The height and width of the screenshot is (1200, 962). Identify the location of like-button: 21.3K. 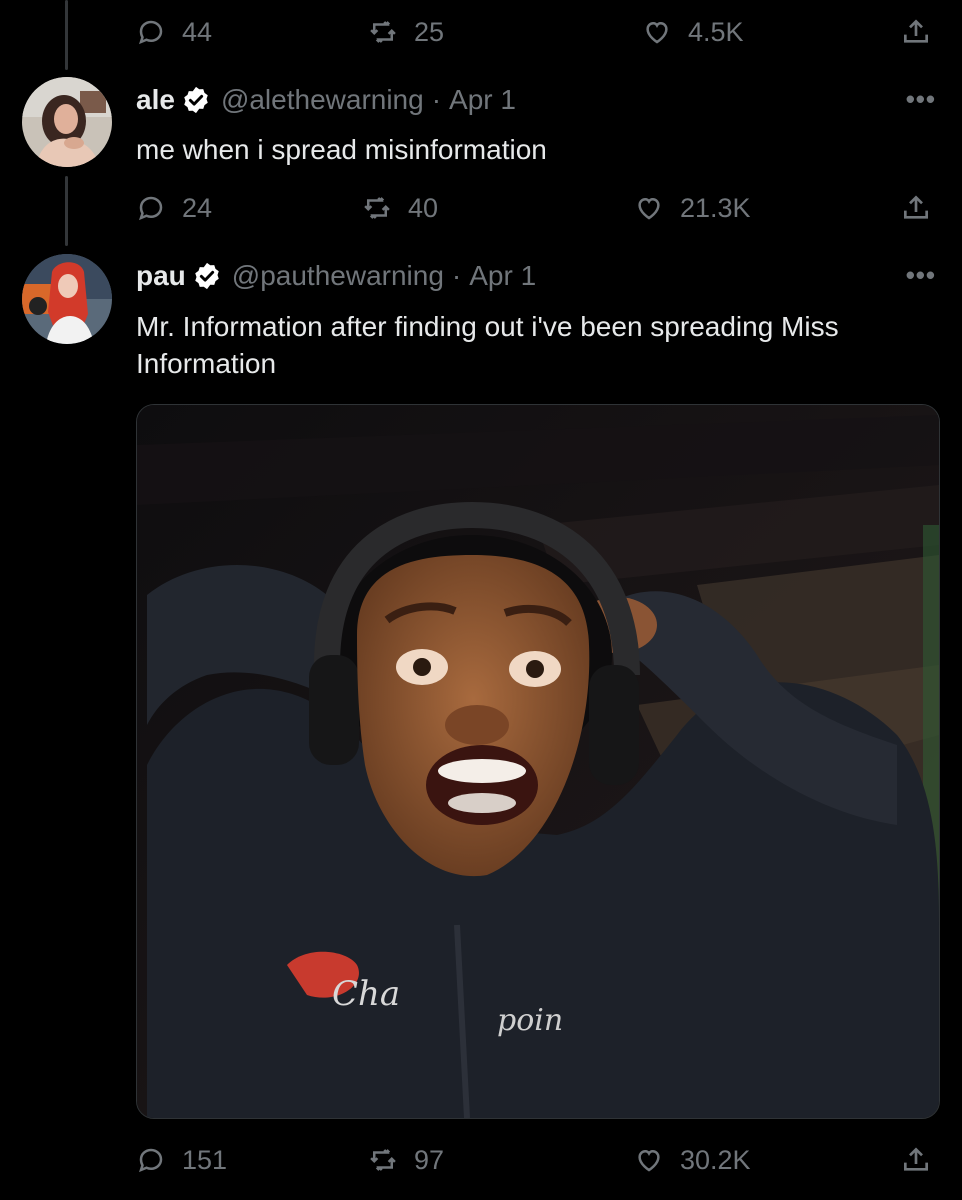
(692, 208).